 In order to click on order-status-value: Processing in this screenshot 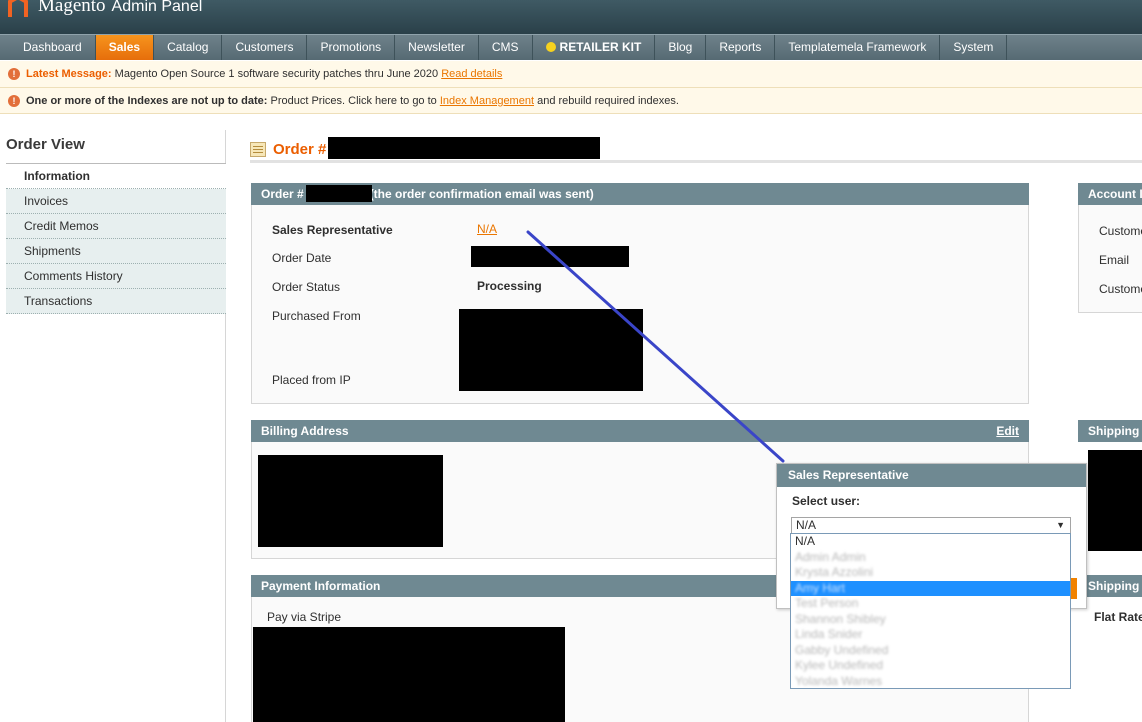, I will do `click(509, 286)`.